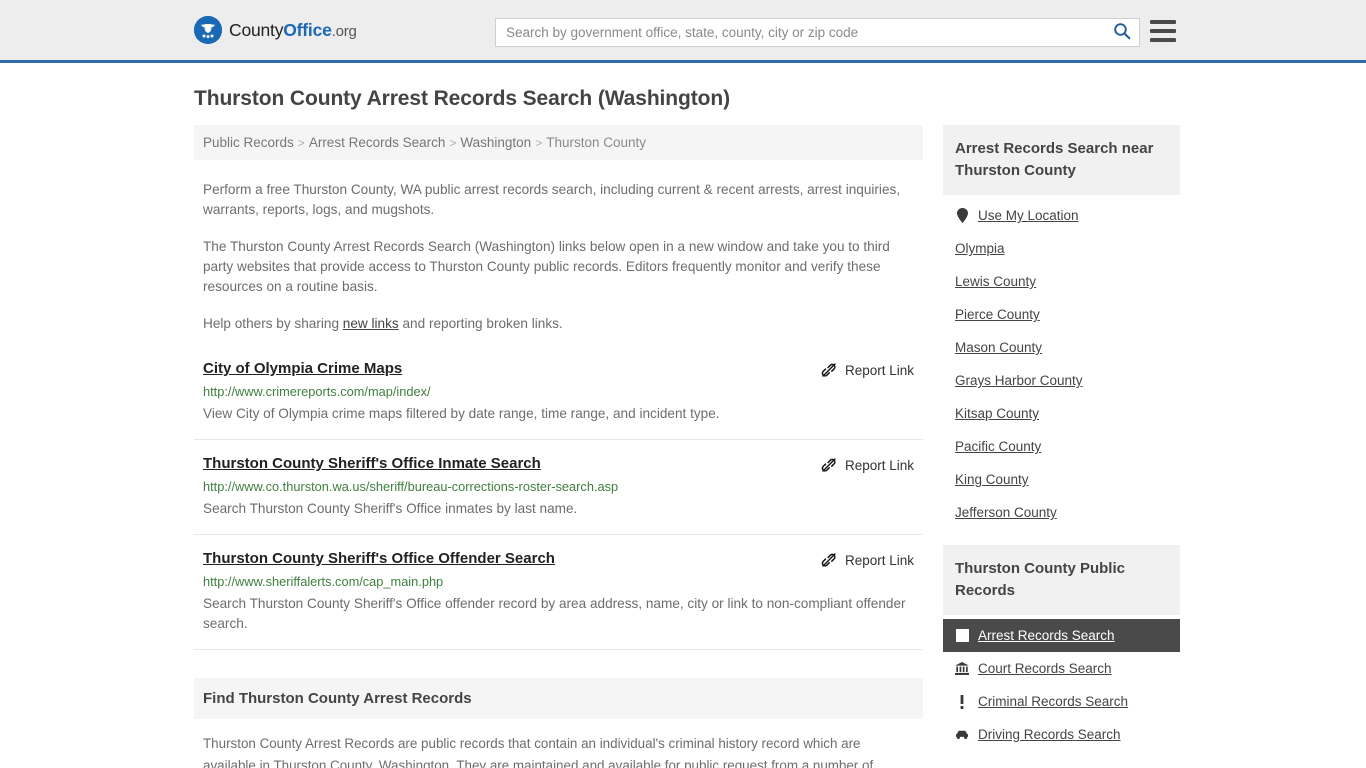 The image size is (1366, 768). Describe the element at coordinates (371, 323) in the screenshot. I see `new-links-link: new links` at that location.